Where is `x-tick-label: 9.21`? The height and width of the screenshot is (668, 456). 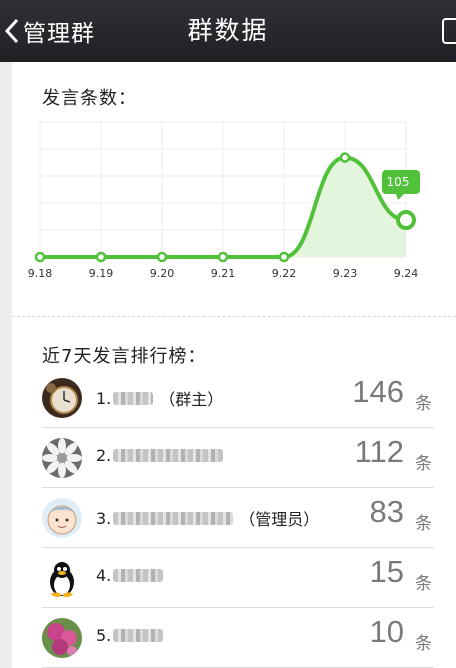
x-tick-label: 9.21 is located at coordinates (223, 273).